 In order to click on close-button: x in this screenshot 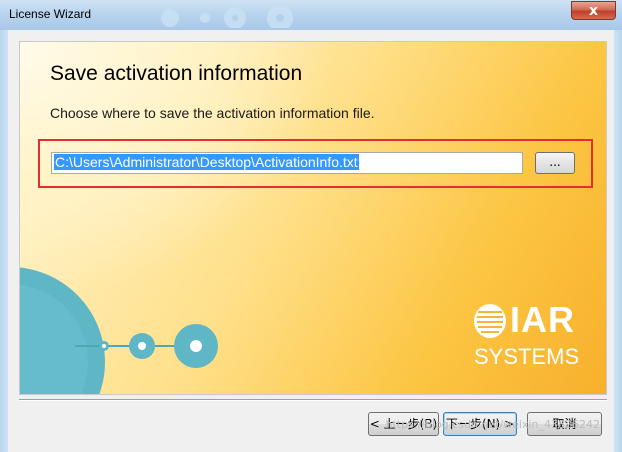, I will do `click(593, 10)`.